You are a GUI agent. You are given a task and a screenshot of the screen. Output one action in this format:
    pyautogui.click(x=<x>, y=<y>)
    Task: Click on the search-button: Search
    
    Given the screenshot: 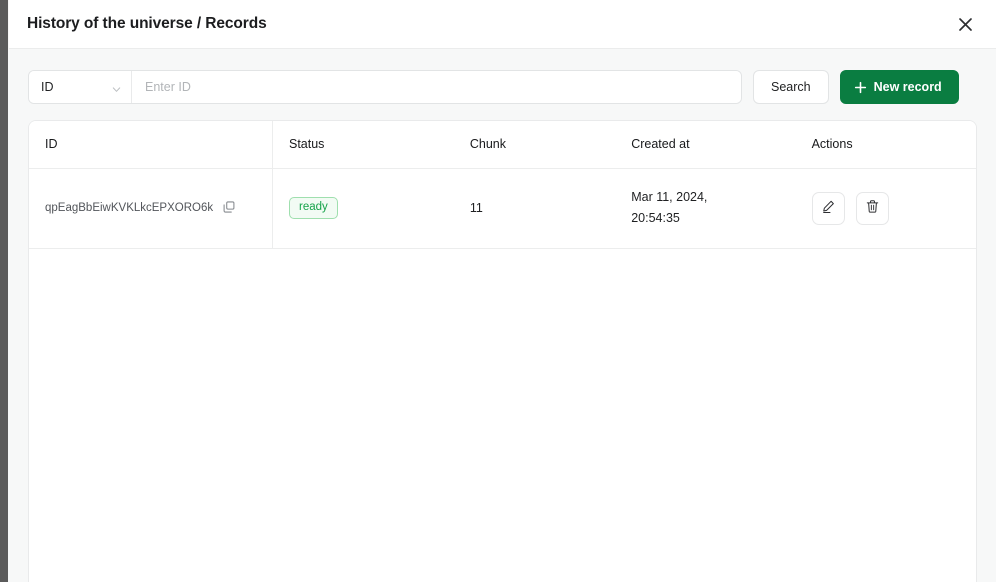 What is the action you would take?
    pyautogui.click(x=791, y=87)
    